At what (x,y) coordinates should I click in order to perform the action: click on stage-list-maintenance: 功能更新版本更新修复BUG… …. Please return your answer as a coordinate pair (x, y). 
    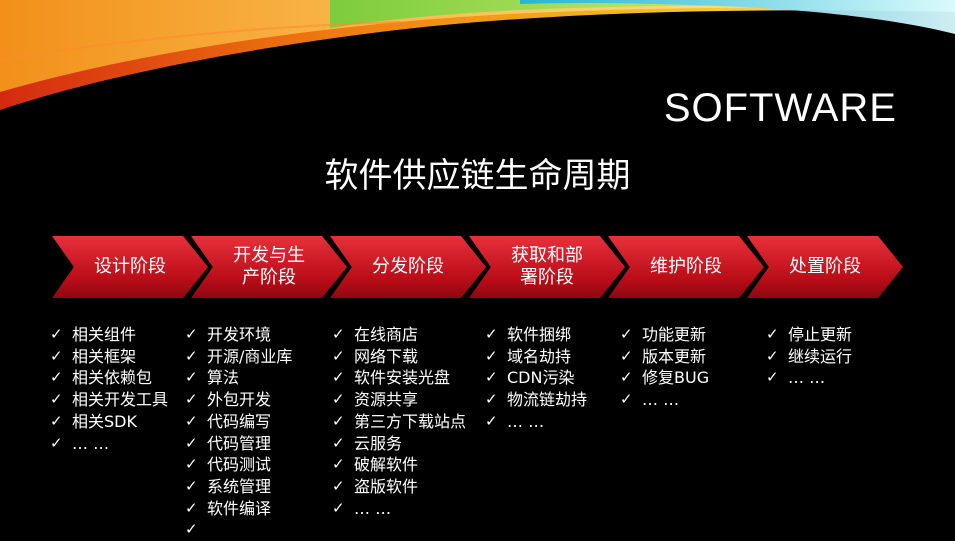
    Looking at the image, I should click on (687, 367).